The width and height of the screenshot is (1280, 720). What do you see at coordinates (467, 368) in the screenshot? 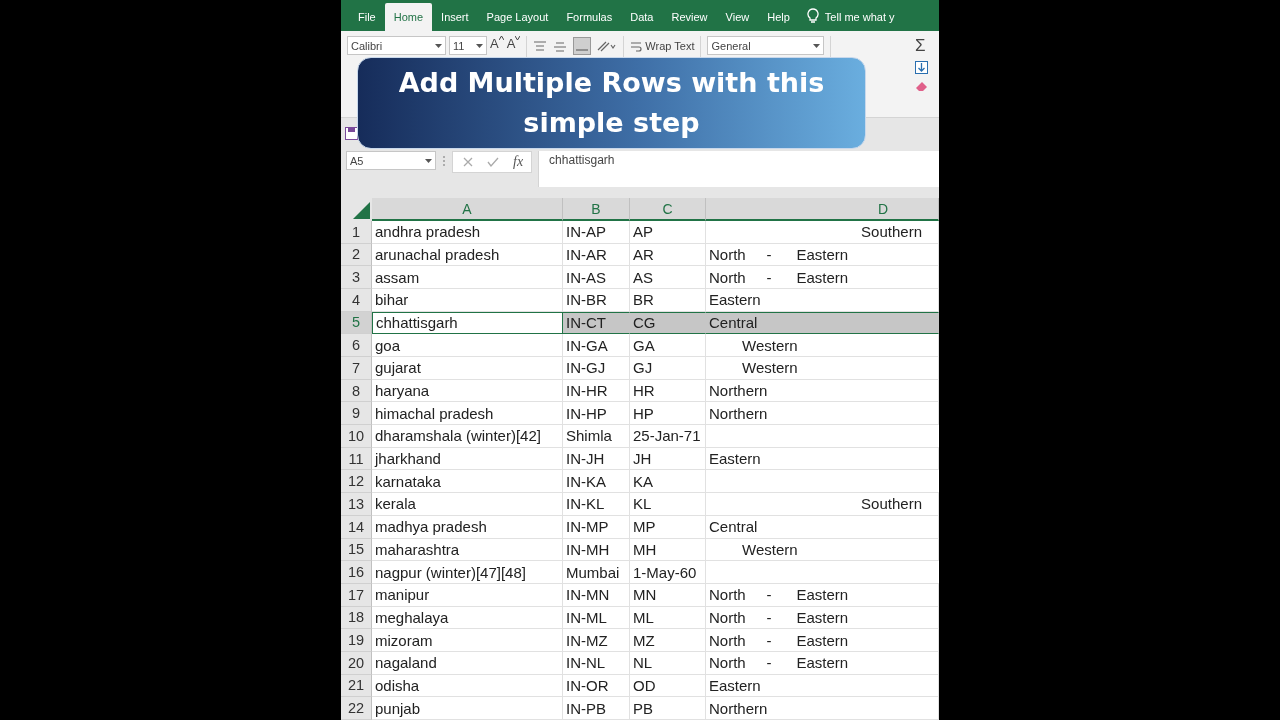
I see `table-cell: gujarat` at bounding box center [467, 368].